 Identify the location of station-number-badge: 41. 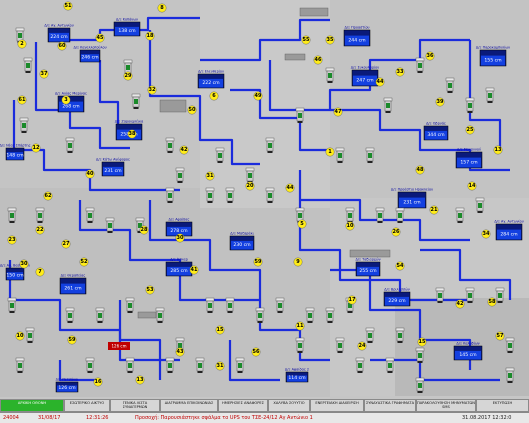
(194, 270).